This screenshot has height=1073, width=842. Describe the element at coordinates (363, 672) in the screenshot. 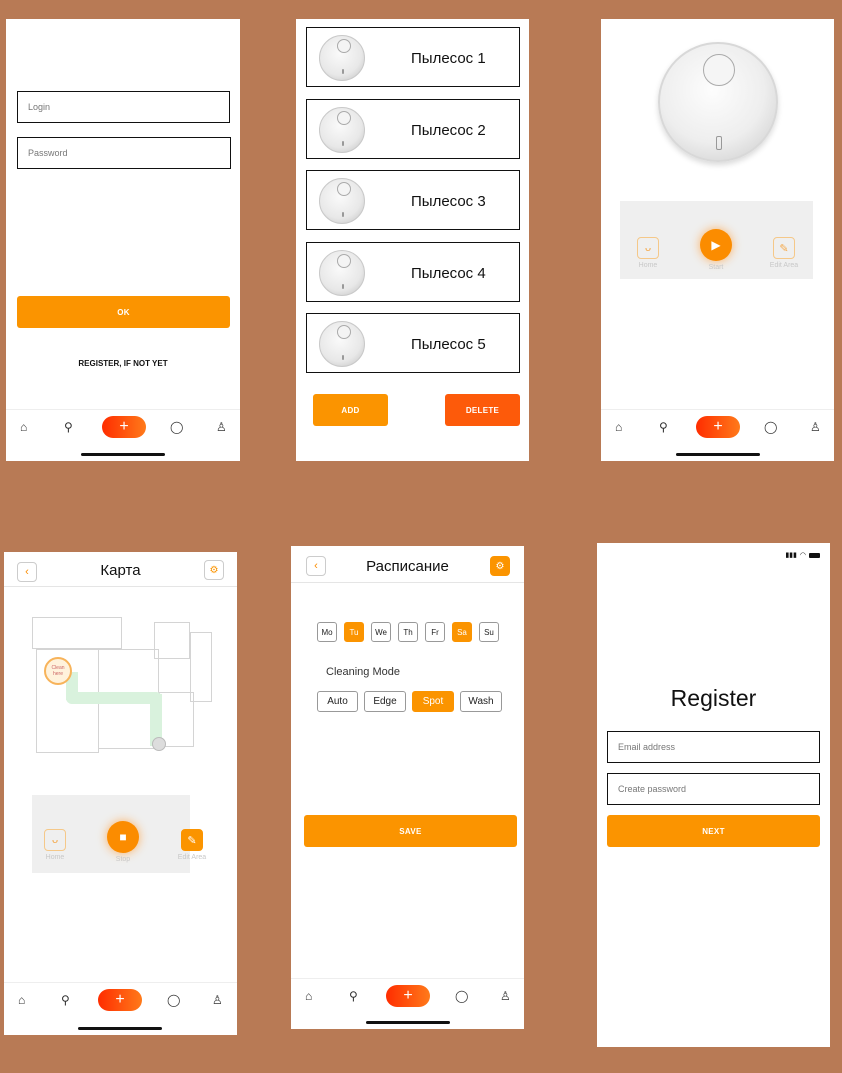

I see `cleaning-mode-label: Cleaning Mode` at that location.